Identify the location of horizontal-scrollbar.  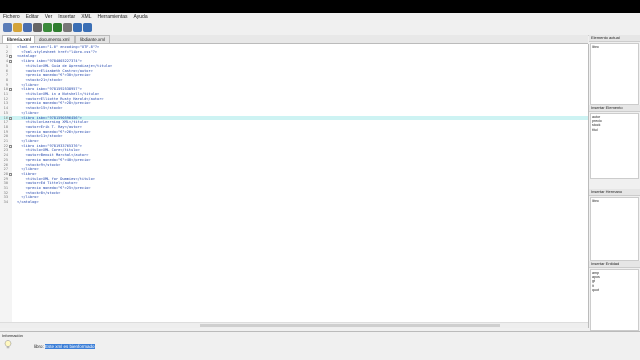
(294, 325).